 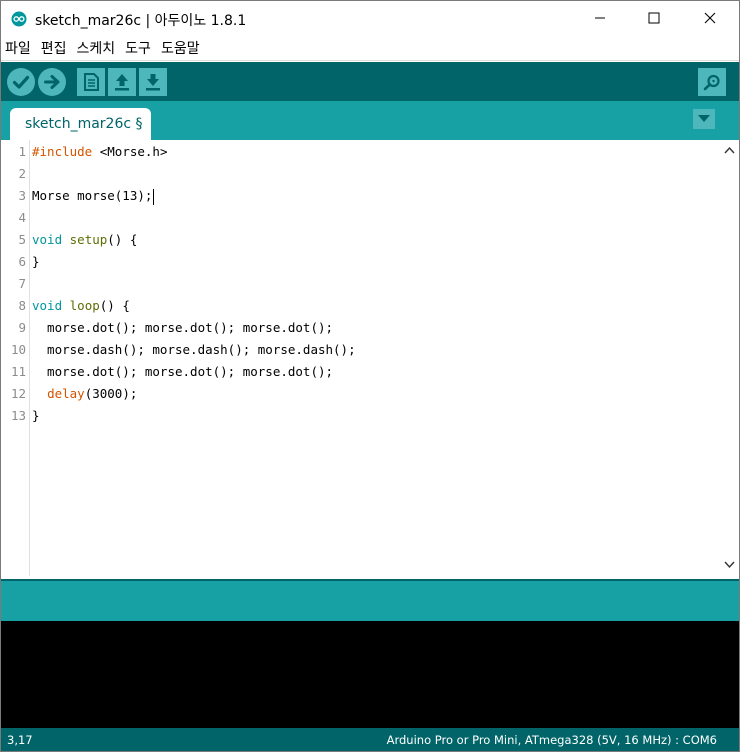 What do you see at coordinates (22, 305) in the screenshot?
I see `line-number: 8` at bounding box center [22, 305].